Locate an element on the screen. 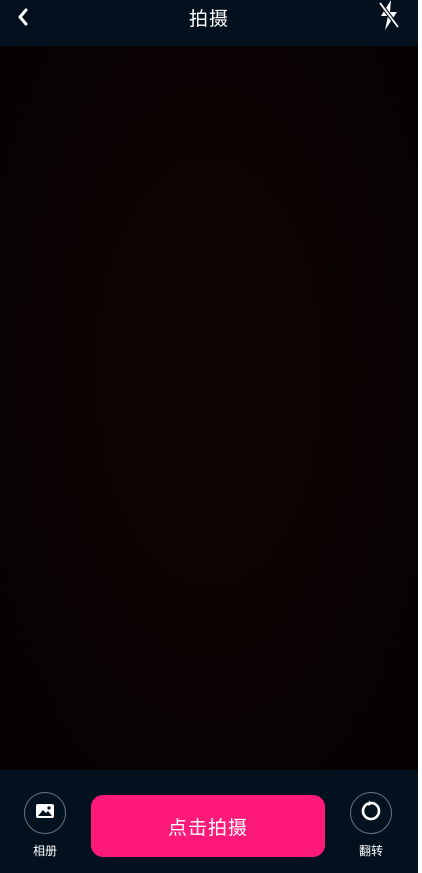  image-icon is located at coordinates (45, 813).